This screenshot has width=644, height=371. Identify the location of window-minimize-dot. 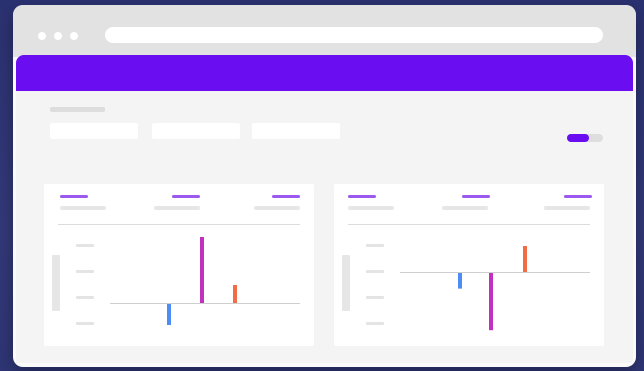
(58, 36).